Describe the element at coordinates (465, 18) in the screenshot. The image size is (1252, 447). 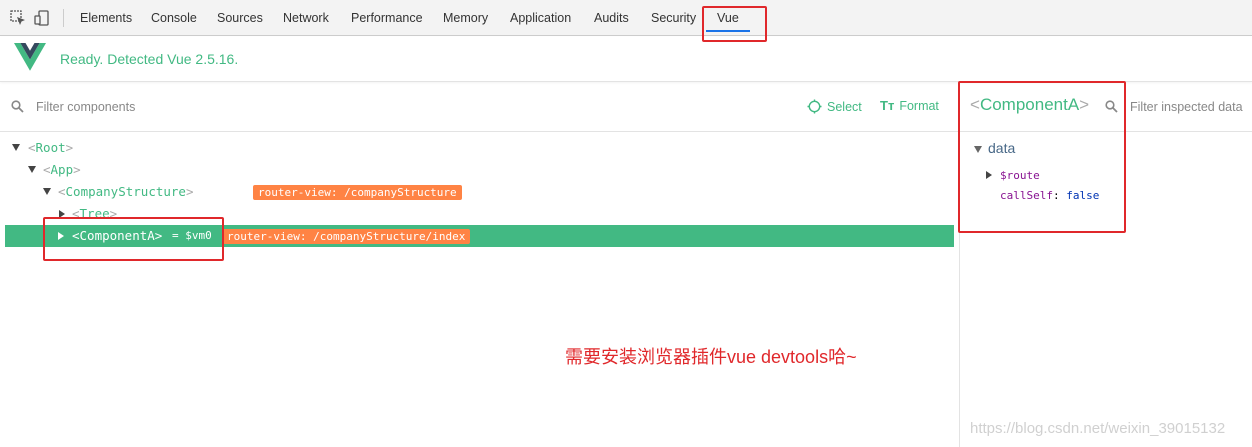
I see `tab-memory: Memory` at that location.